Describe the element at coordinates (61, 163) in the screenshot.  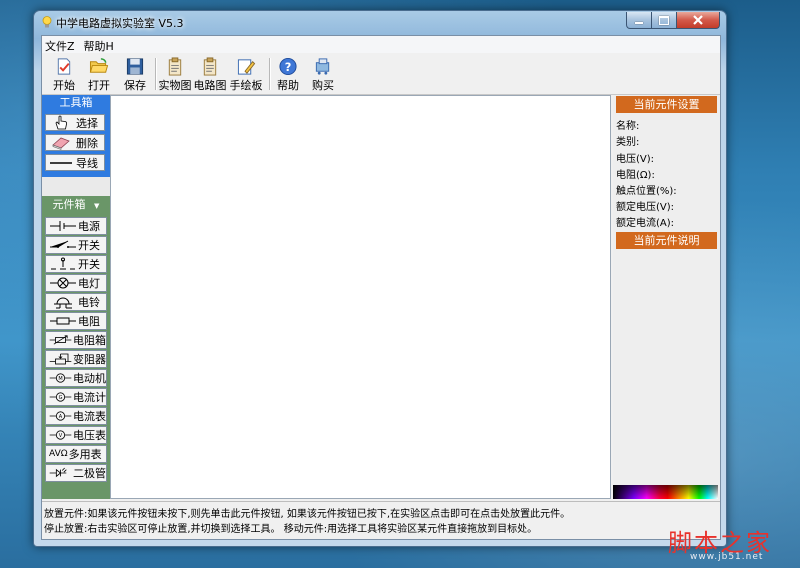
I see `wire-line-icon` at that location.